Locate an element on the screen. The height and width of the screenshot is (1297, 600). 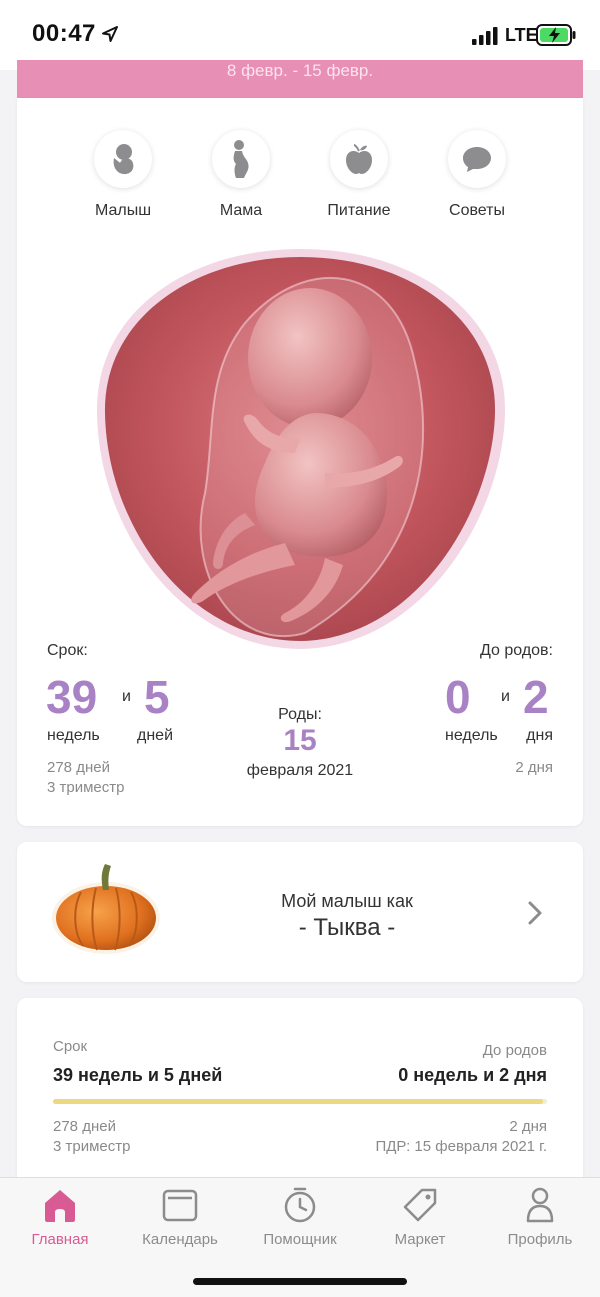
until-birth-label: До родов: is located at coordinates (516, 650).